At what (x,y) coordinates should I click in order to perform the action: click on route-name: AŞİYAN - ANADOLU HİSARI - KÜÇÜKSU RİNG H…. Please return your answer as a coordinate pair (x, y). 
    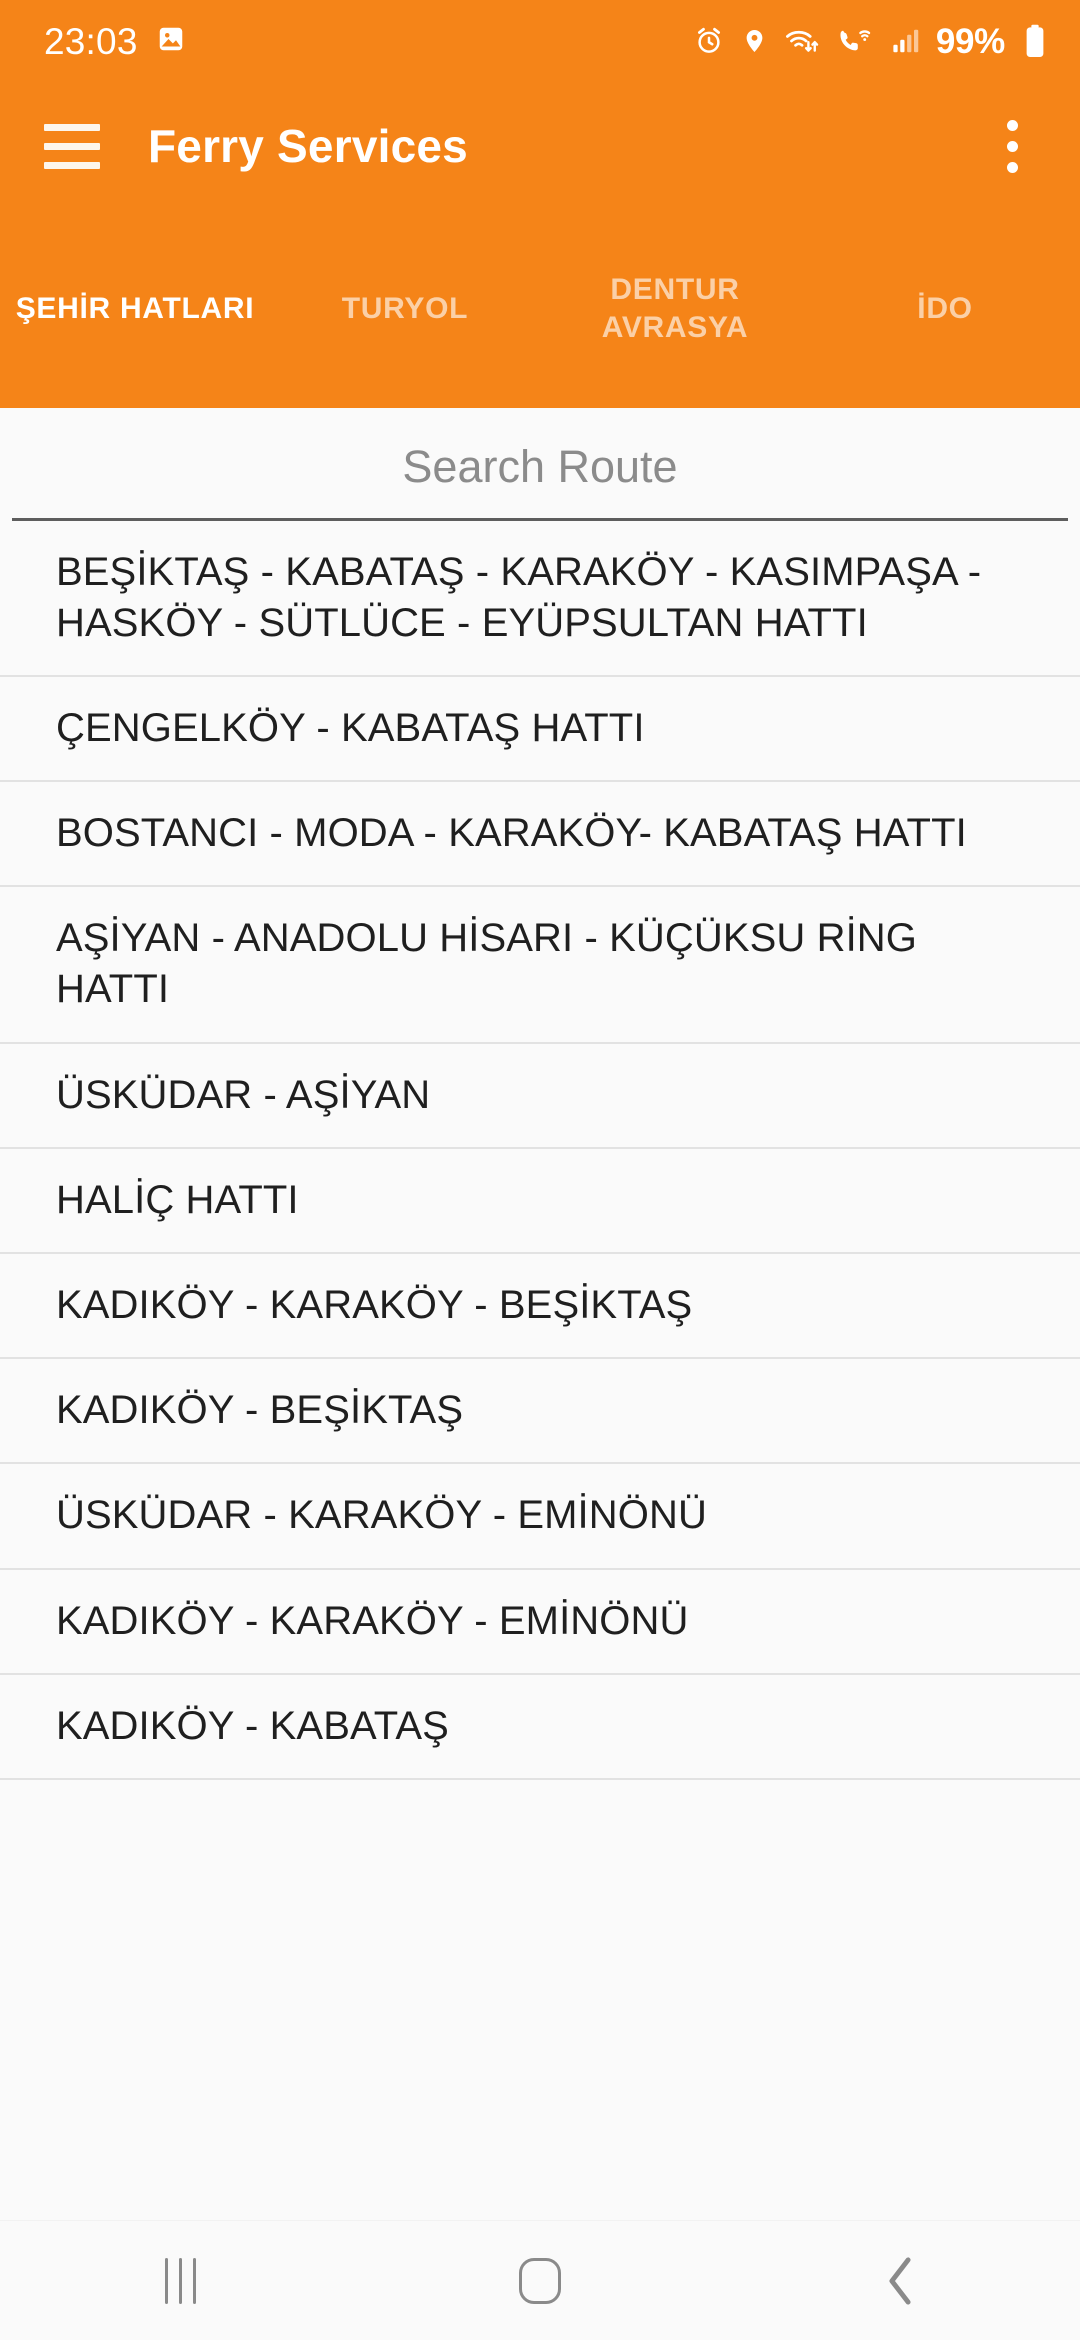
    Looking at the image, I should click on (486, 964).